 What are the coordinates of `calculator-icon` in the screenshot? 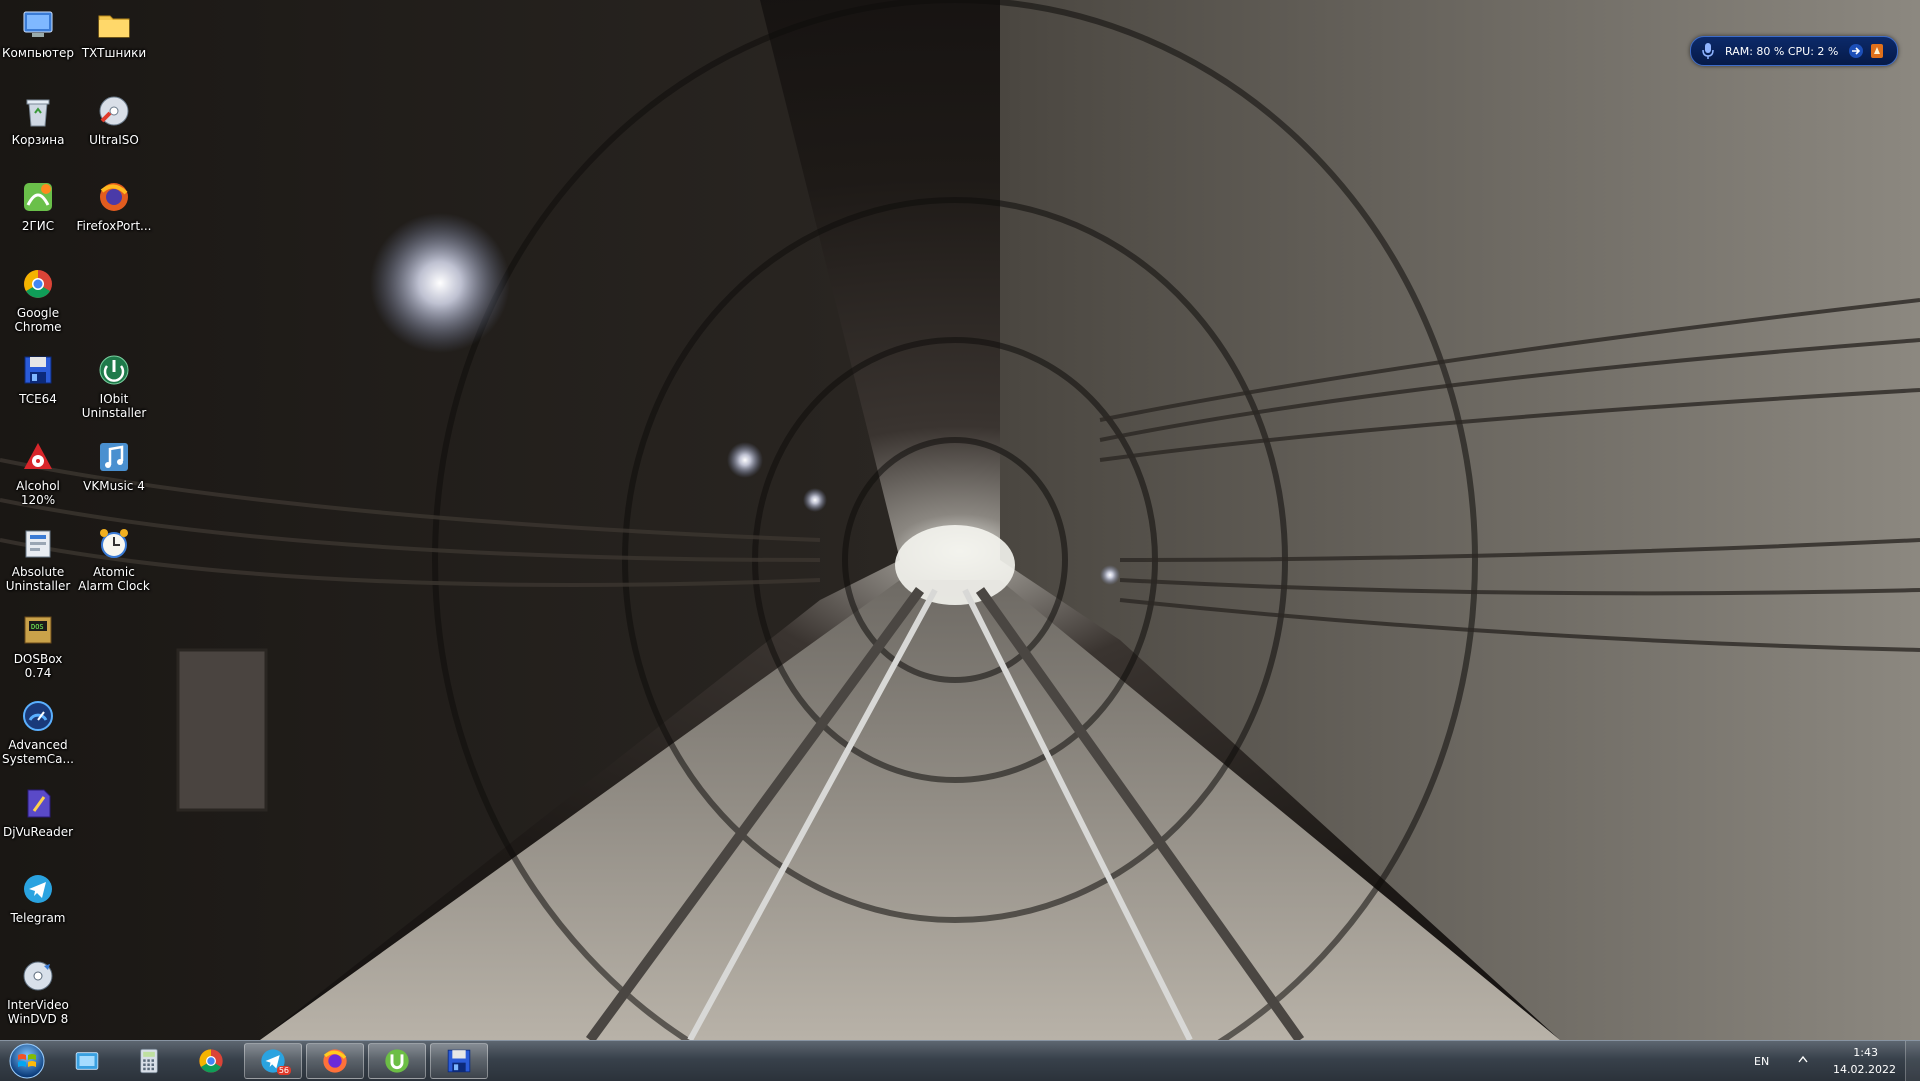 It's located at (149, 1061).